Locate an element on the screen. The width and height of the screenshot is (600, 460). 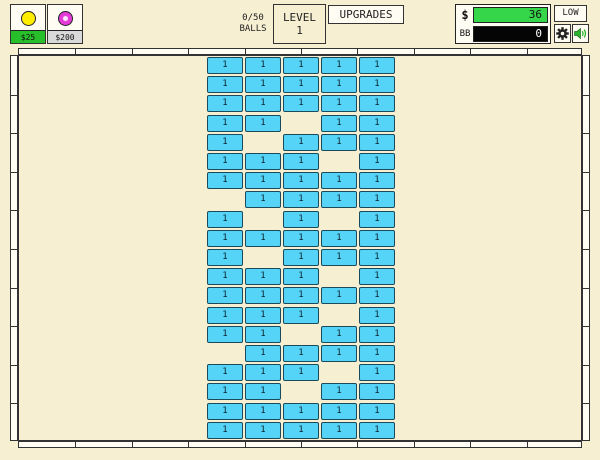
bb-label: BB is located at coordinates (465, 34).